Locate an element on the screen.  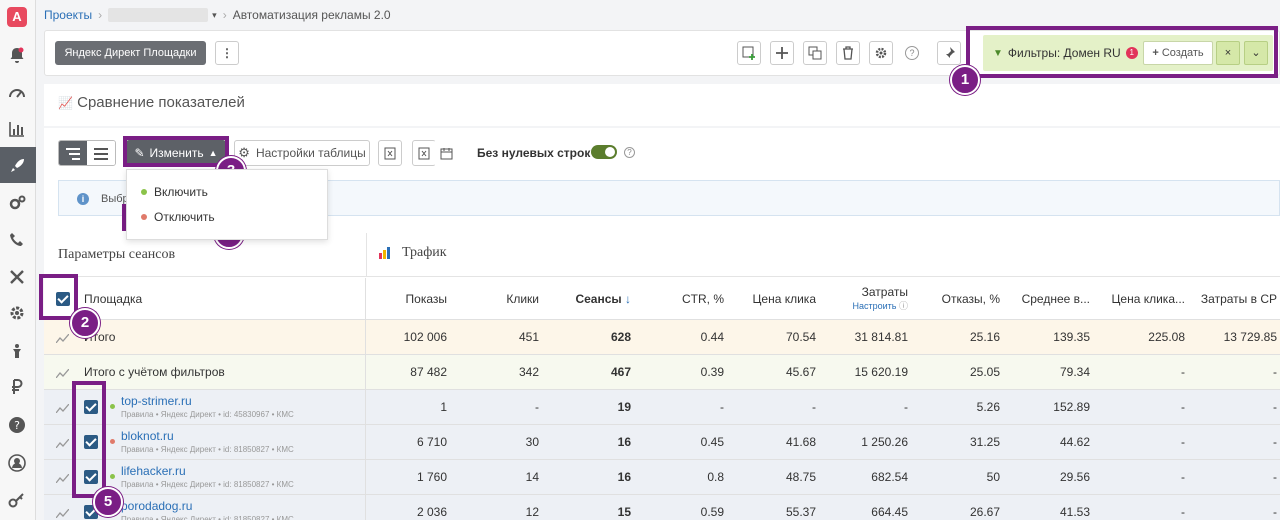
bar-chart-icon is located at coordinates (17, 129).